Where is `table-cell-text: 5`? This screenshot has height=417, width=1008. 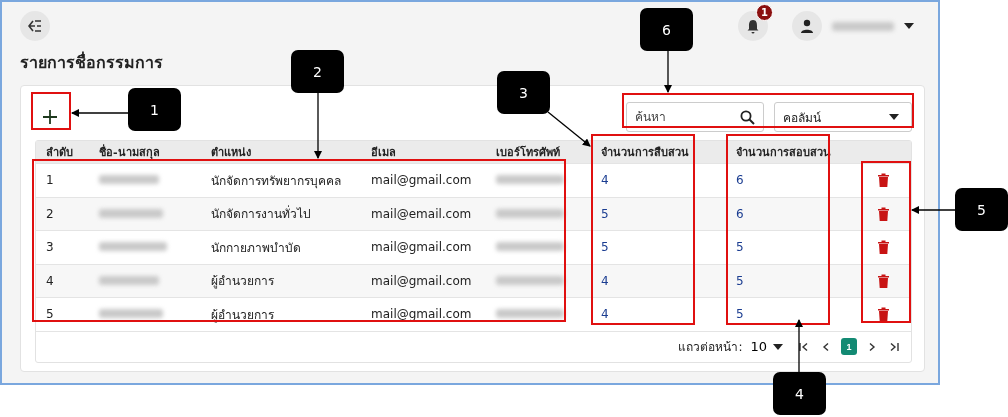 table-cell-text: 5 is located at coordinates (50, 314).